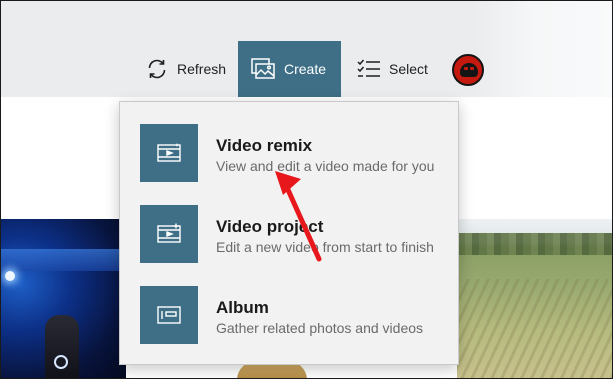 The width and height of the screenshot is (613, 379). Describe the element at coordinates (263, 69) in the screenshot. I see `create-icon` at that location.